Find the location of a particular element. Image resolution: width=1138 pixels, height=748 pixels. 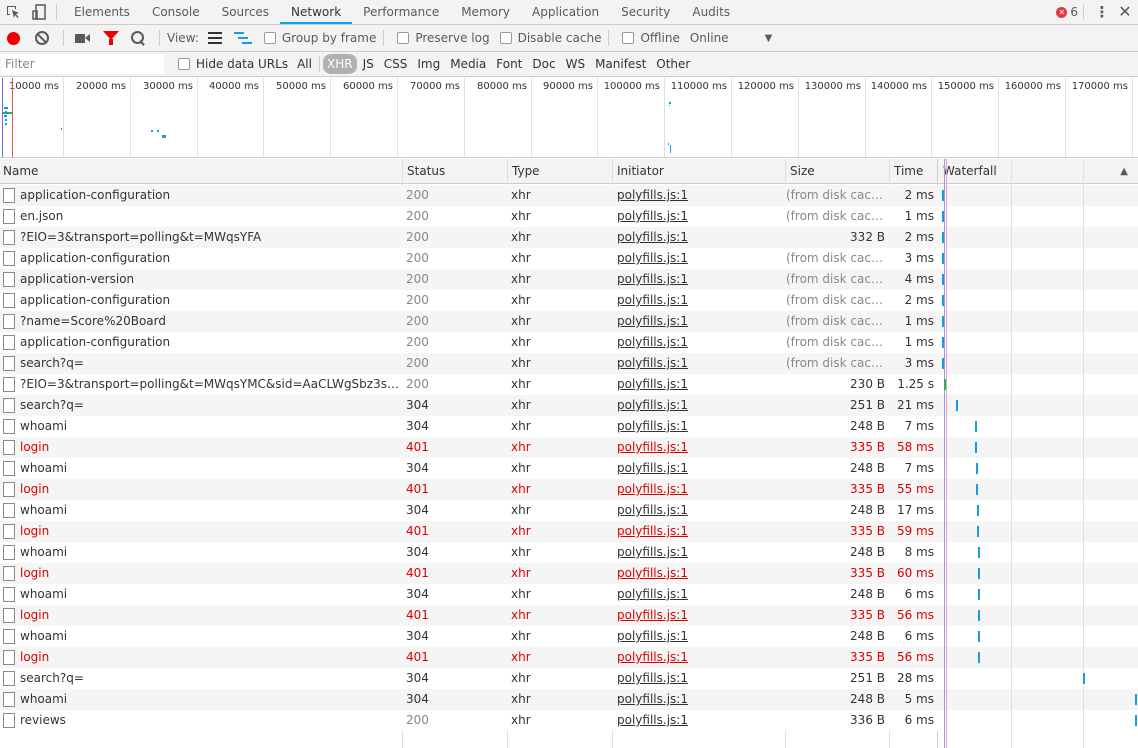

tab-memory: Memory is located at coordinates (485, 12).